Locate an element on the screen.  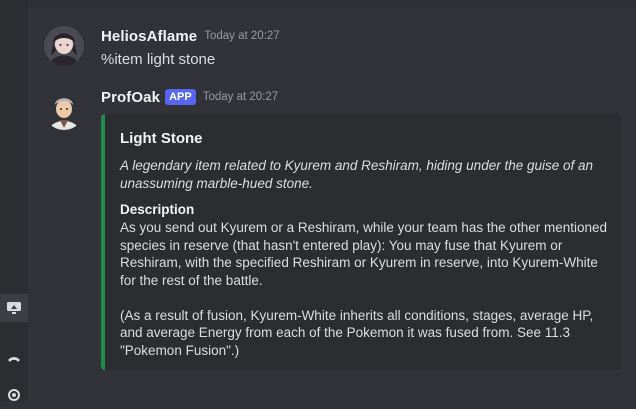
top-divider is located at coordinates (332, 4).